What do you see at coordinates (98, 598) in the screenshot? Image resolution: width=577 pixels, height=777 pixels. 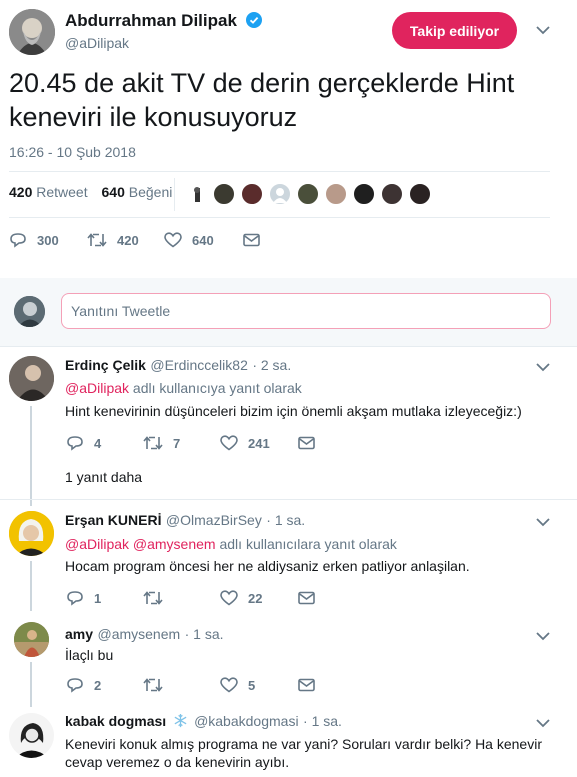 I see `reply-count: 1` at bounding box center [98, 598].